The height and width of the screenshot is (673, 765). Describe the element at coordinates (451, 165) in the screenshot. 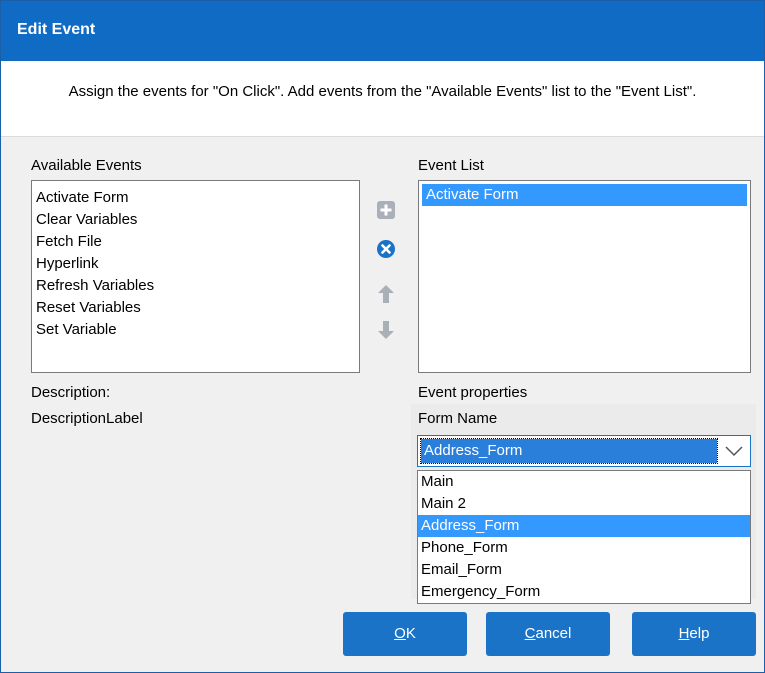

I see `event-list-label: Event List` at that location.